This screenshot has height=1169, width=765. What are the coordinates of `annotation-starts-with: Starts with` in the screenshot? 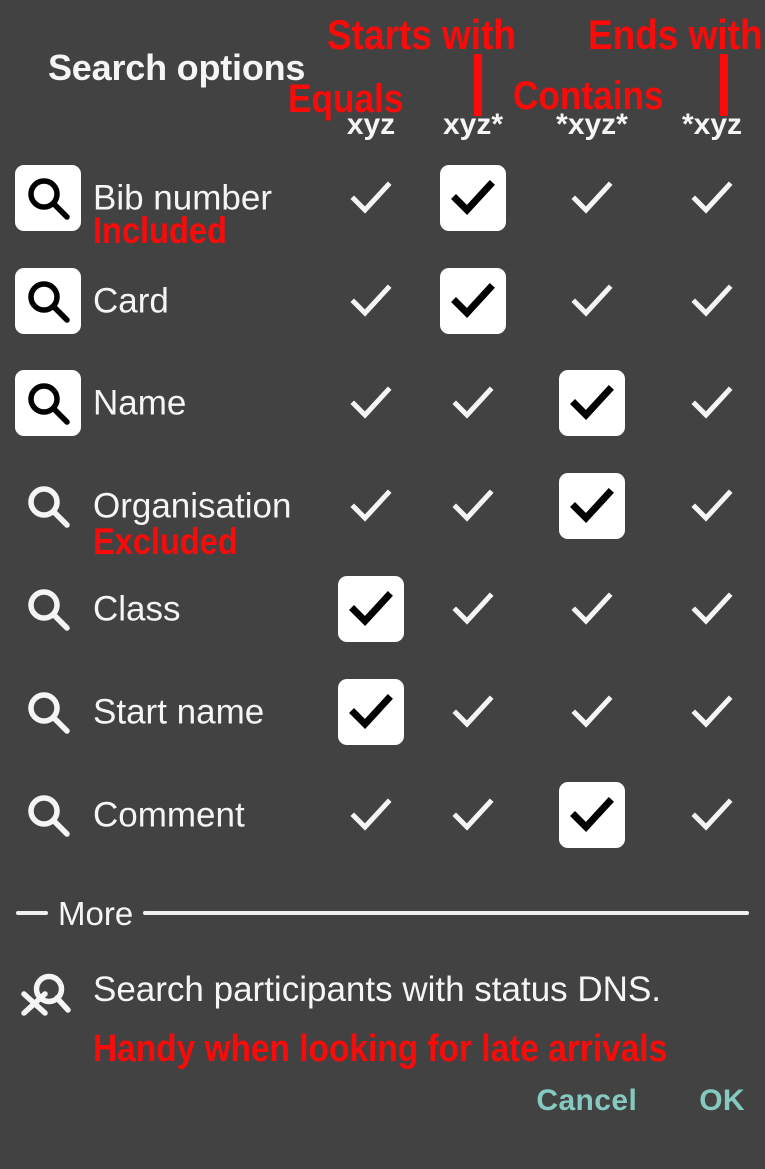 It's located at (421, 34).